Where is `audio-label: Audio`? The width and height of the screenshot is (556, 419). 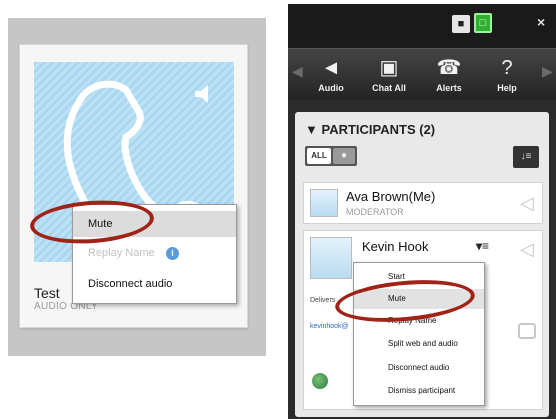
audio-label: Audio is located at coordinates (331, 88).